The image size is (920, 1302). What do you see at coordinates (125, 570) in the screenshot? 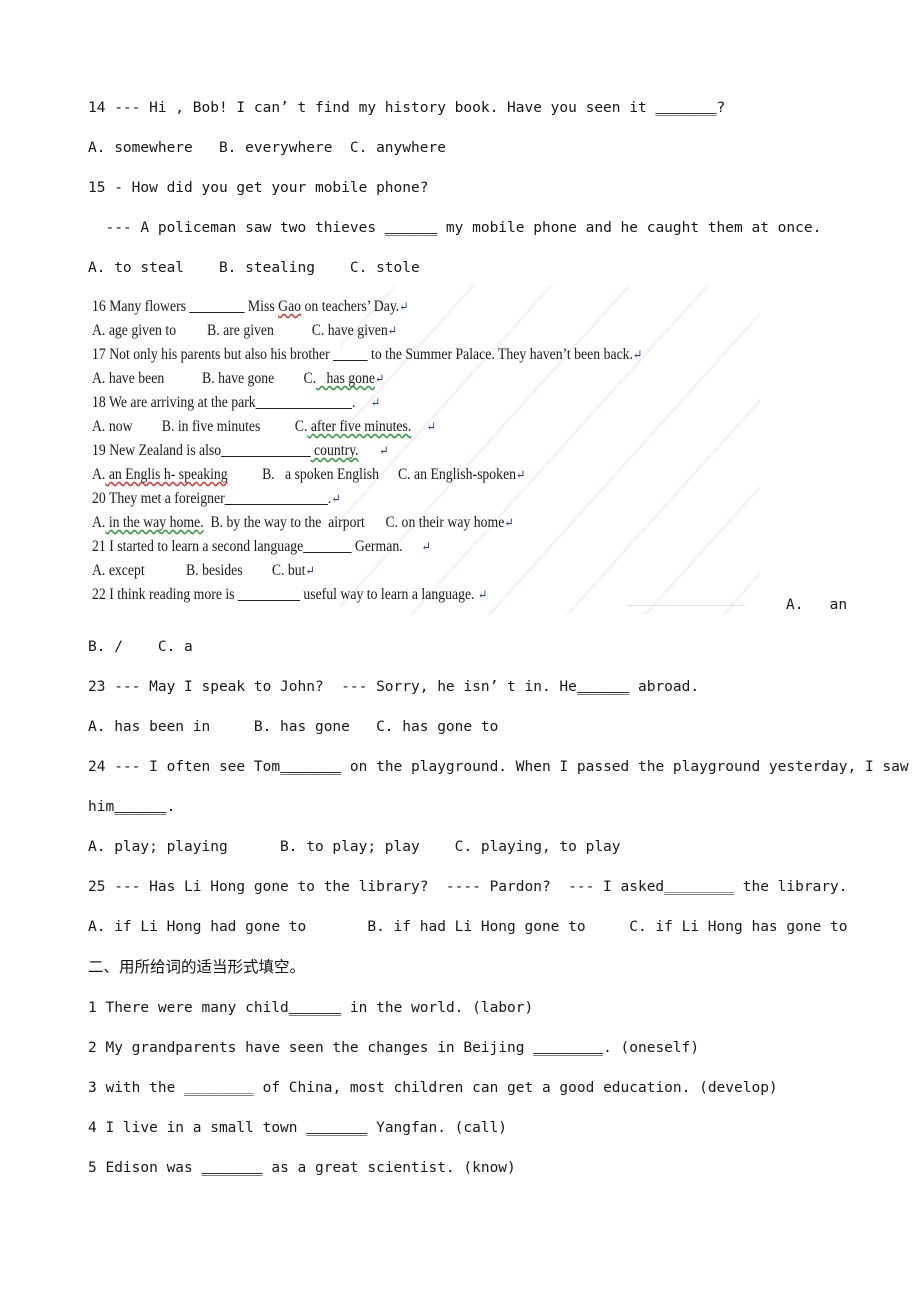
I see `q21-opt-a-text: except` at bounding box center [125, 570].